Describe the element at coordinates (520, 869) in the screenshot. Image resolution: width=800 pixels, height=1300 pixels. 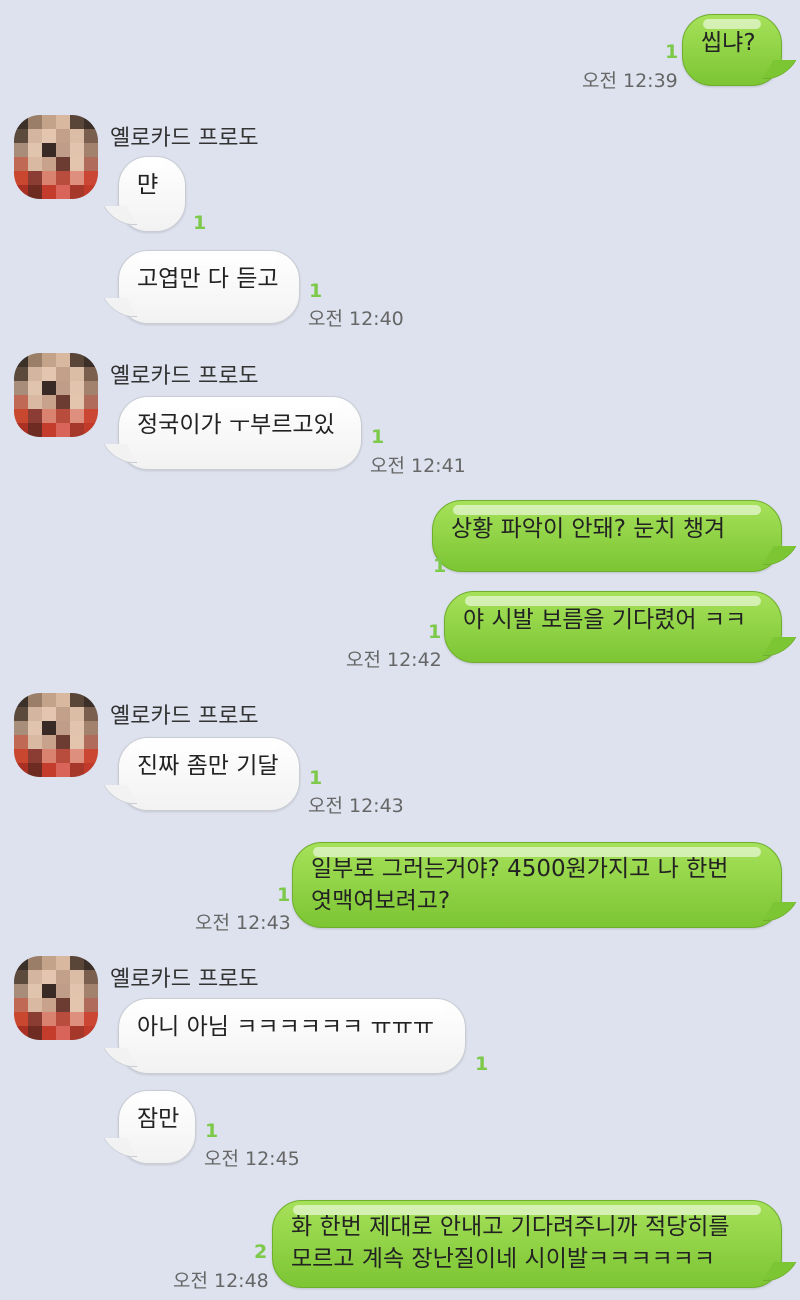
I see `message-text-line-1: 일부로 그러는거야? 4500원가지고 나 한번` at that location.